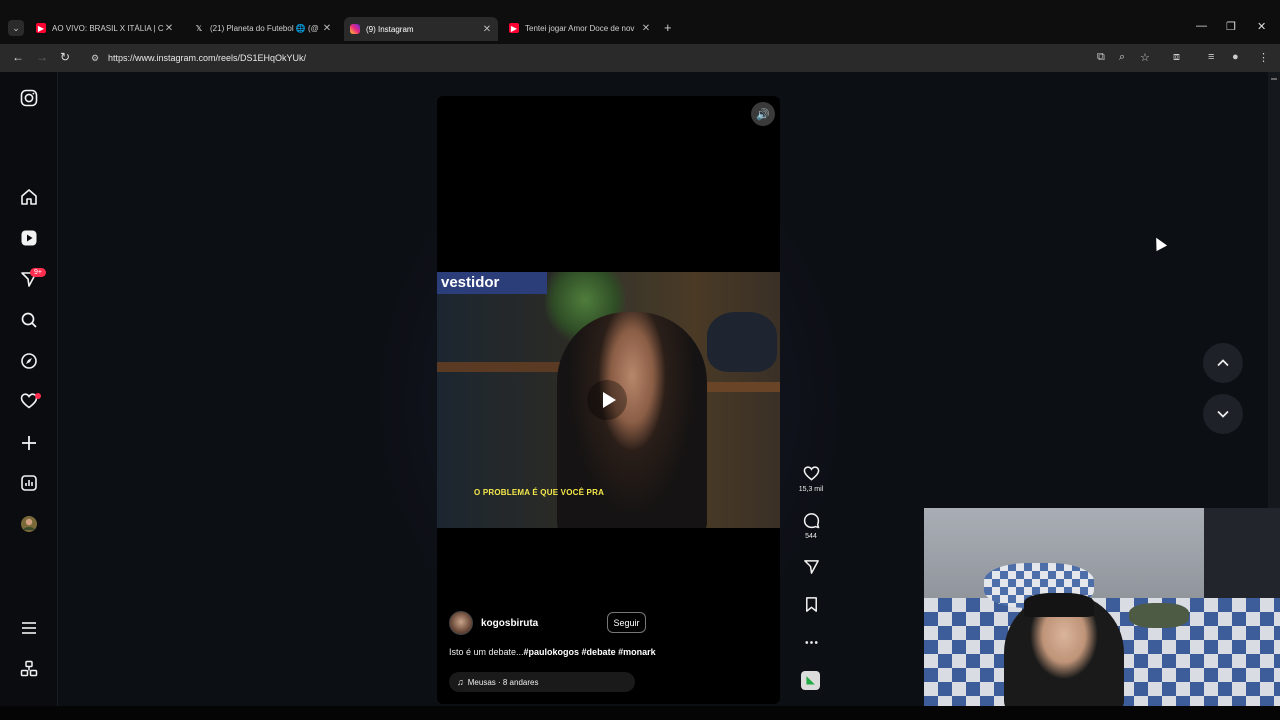  I want to click on tab-title: (9) Instagram, so click(390, 29).